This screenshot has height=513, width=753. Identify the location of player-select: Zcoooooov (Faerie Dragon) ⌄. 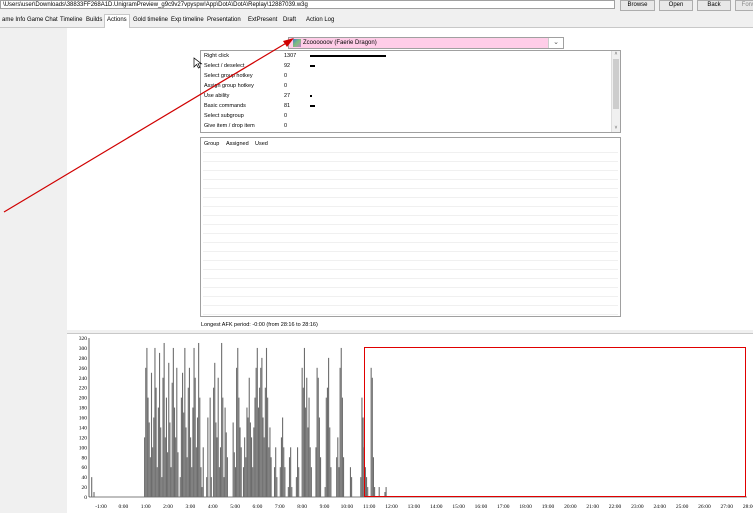
(426, 43).